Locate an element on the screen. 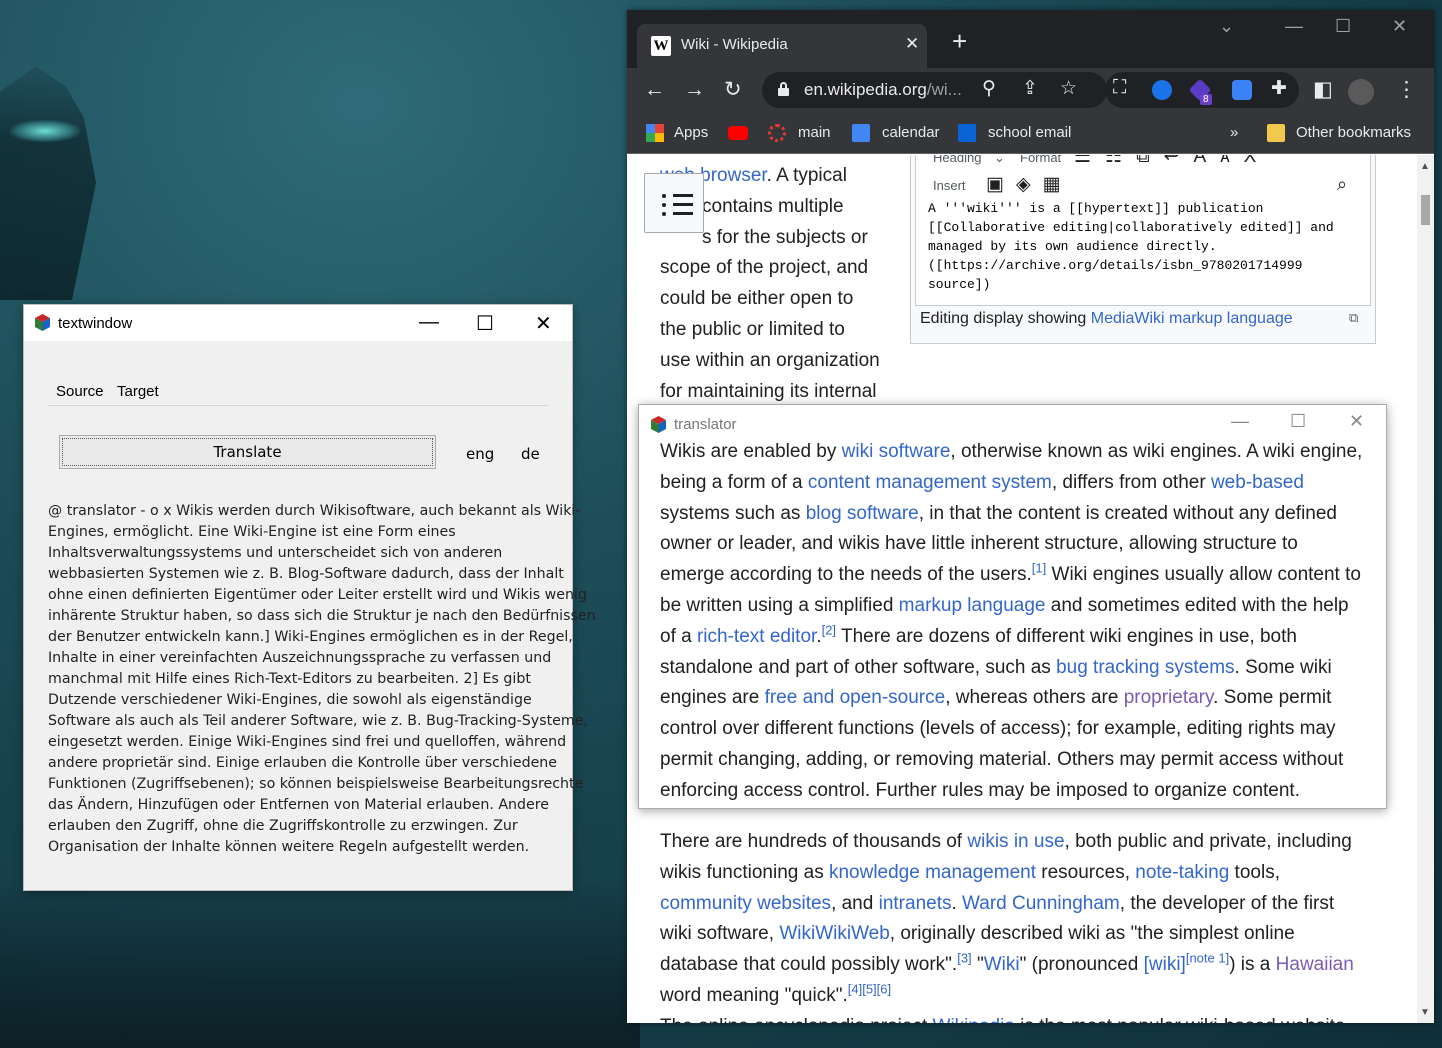  inline-link: web-based is located at coordinates (1257, 482).